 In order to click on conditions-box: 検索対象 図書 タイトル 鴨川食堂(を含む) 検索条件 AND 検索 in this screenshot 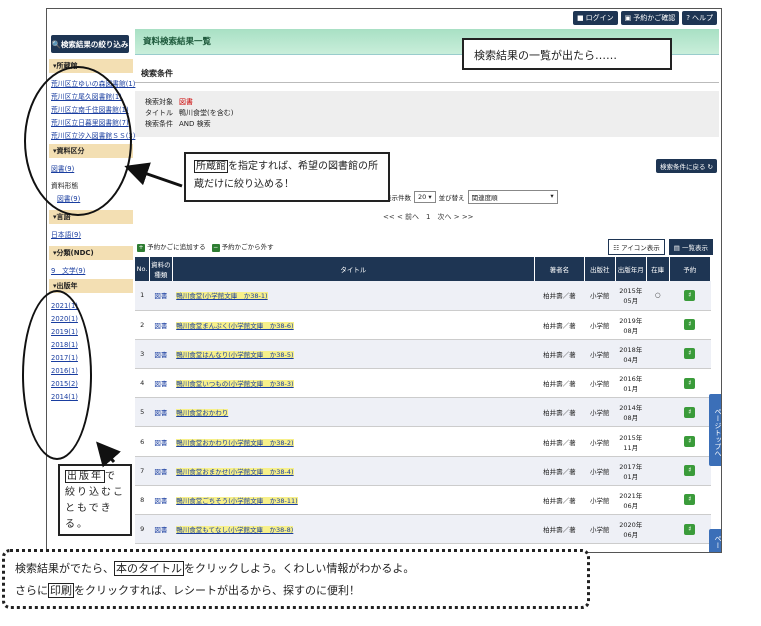, I will do `click(427, 114)`.